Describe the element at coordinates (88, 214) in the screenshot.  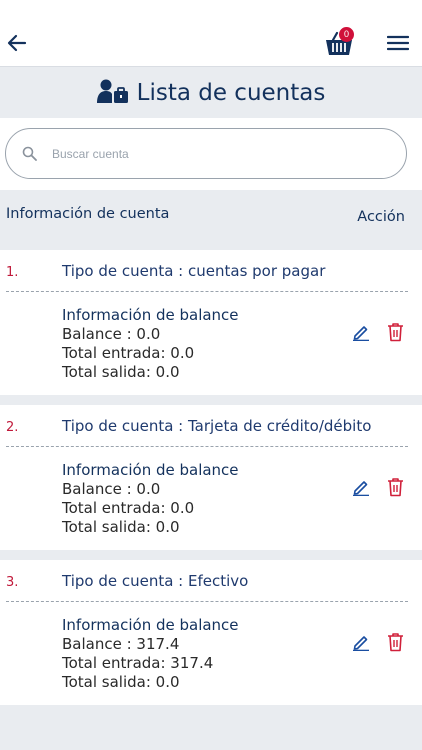
I see `column-header-info: Información de cuenta` at that location.